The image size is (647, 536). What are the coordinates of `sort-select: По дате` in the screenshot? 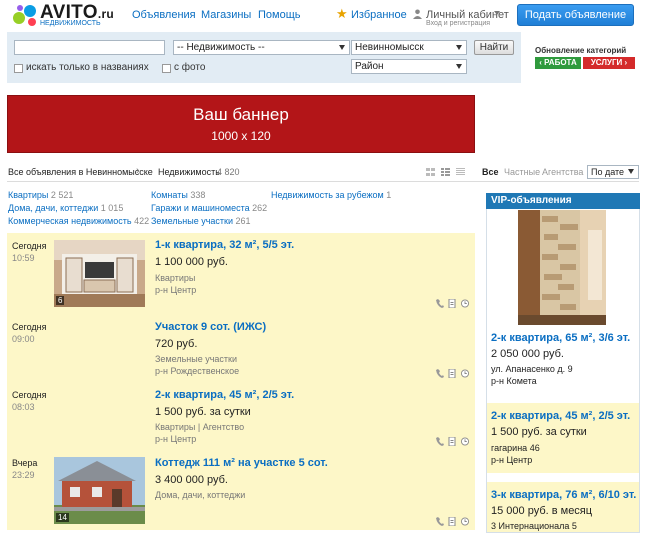 It's located at (613, 172).